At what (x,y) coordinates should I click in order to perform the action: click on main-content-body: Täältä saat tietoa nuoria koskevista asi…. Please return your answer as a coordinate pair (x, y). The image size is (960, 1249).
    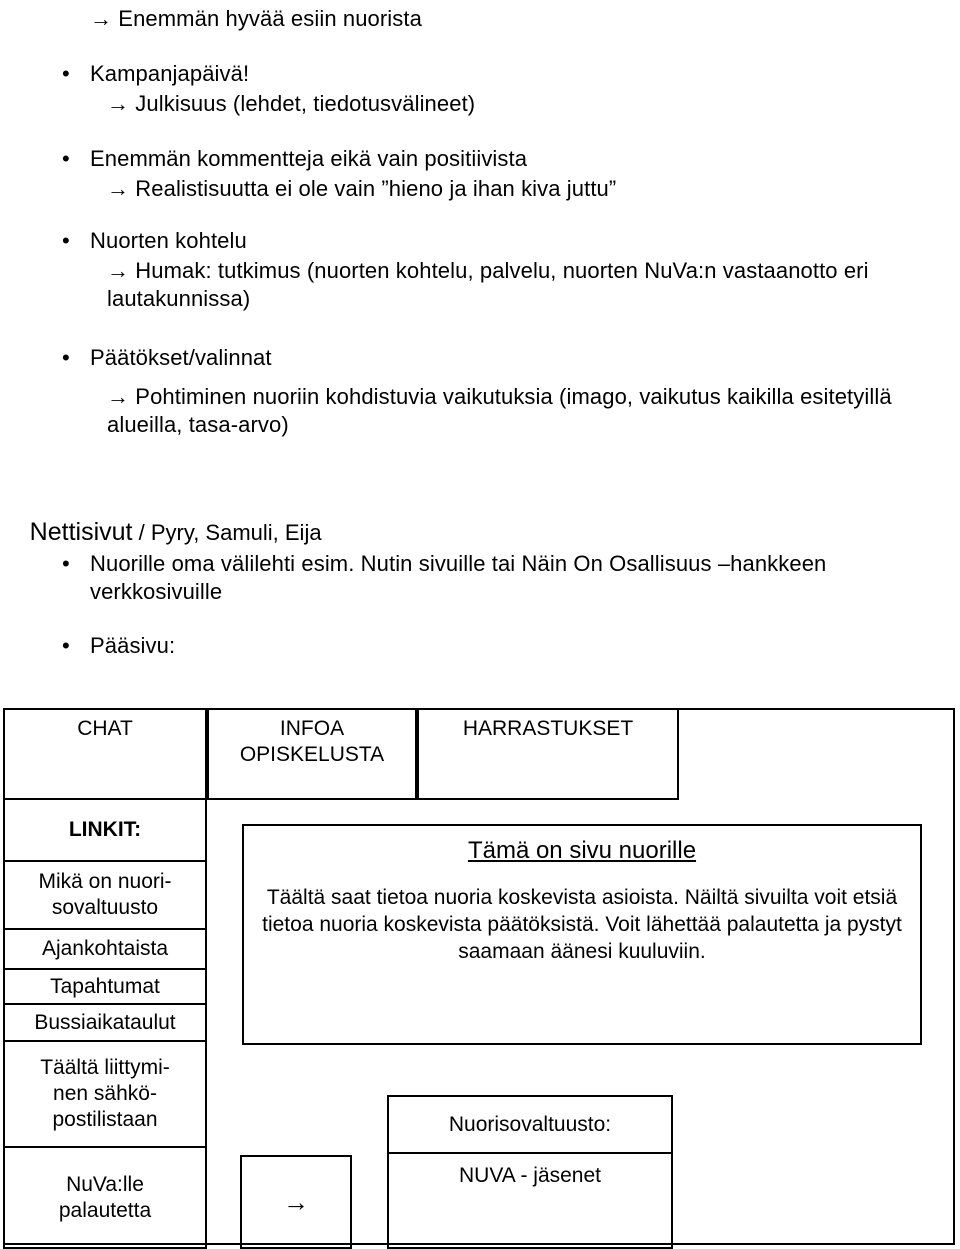
    Looking at the image, I should click on (582, 924).